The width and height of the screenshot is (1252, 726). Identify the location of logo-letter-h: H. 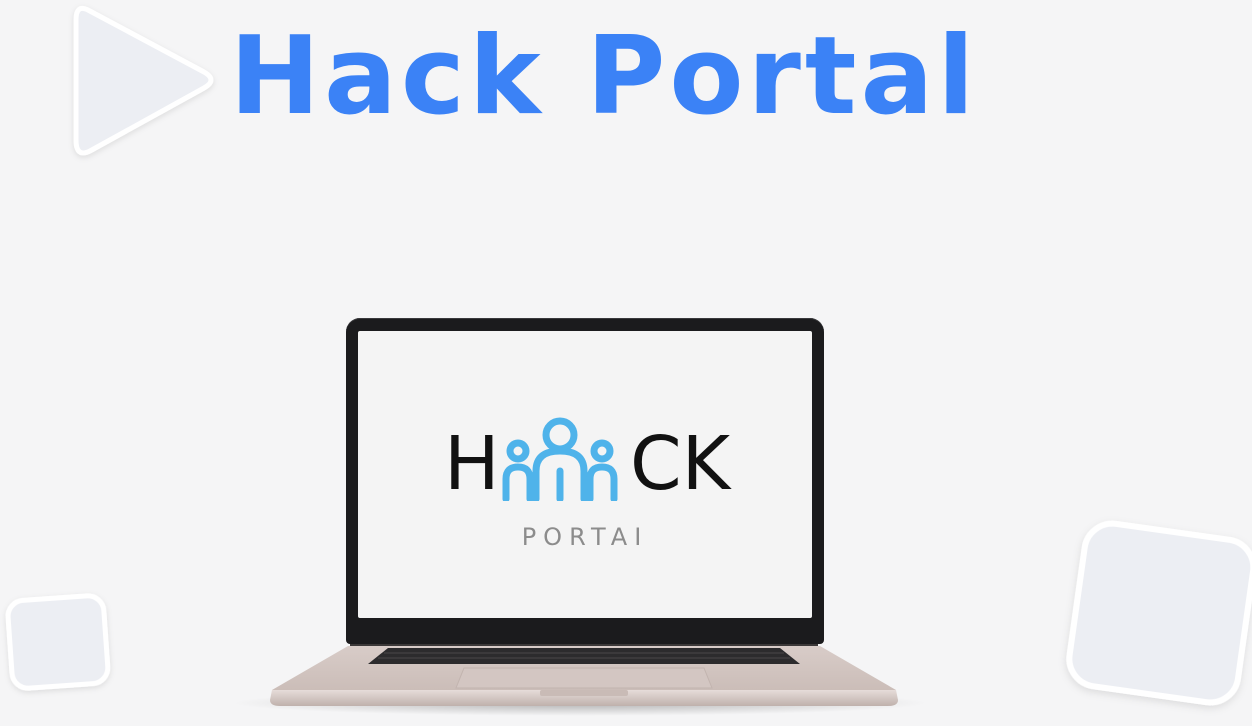
(472, 464).